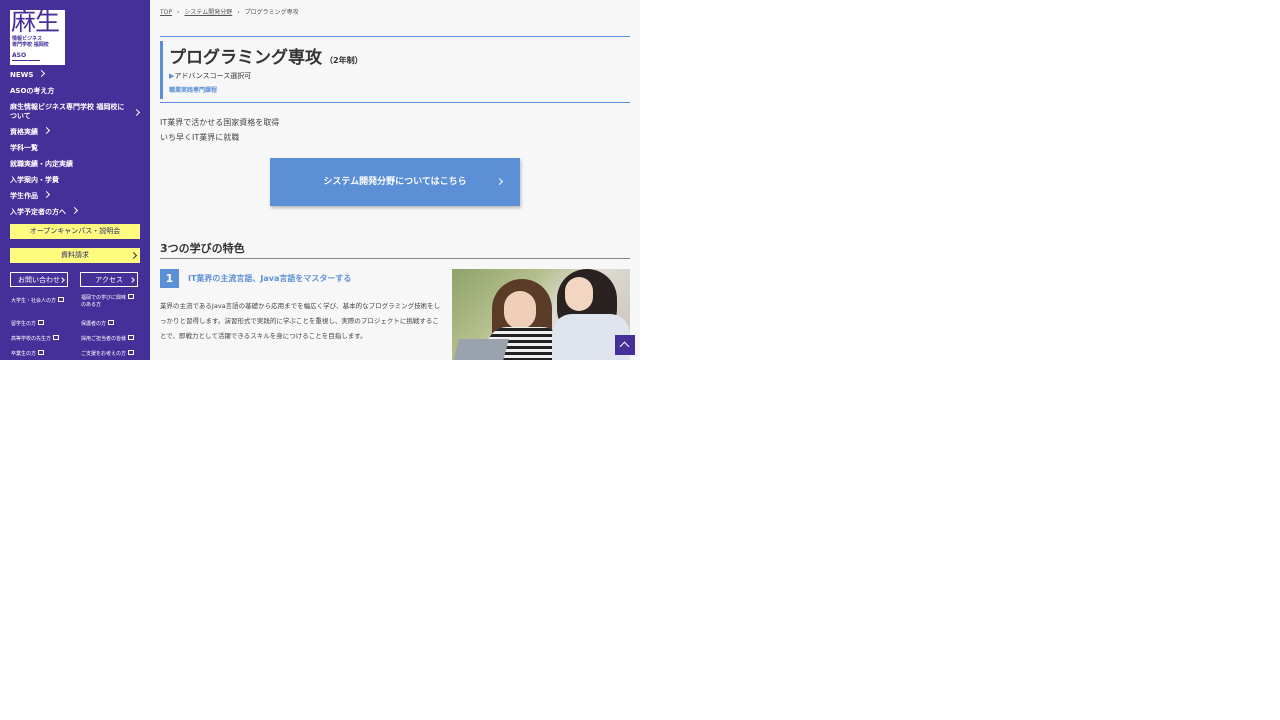 This screenshot has height=720, width=1280. What do you see at coordinates (75, 231) in the screenshot?
I see `open-campus-button: オープンキャンパス・説明会` at bounding box center [75, 231].